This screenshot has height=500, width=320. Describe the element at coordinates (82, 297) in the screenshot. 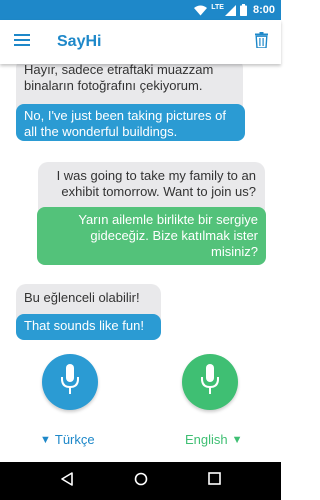

I see `message-original-text: Bu eğlenceli olabilir!` at that location.